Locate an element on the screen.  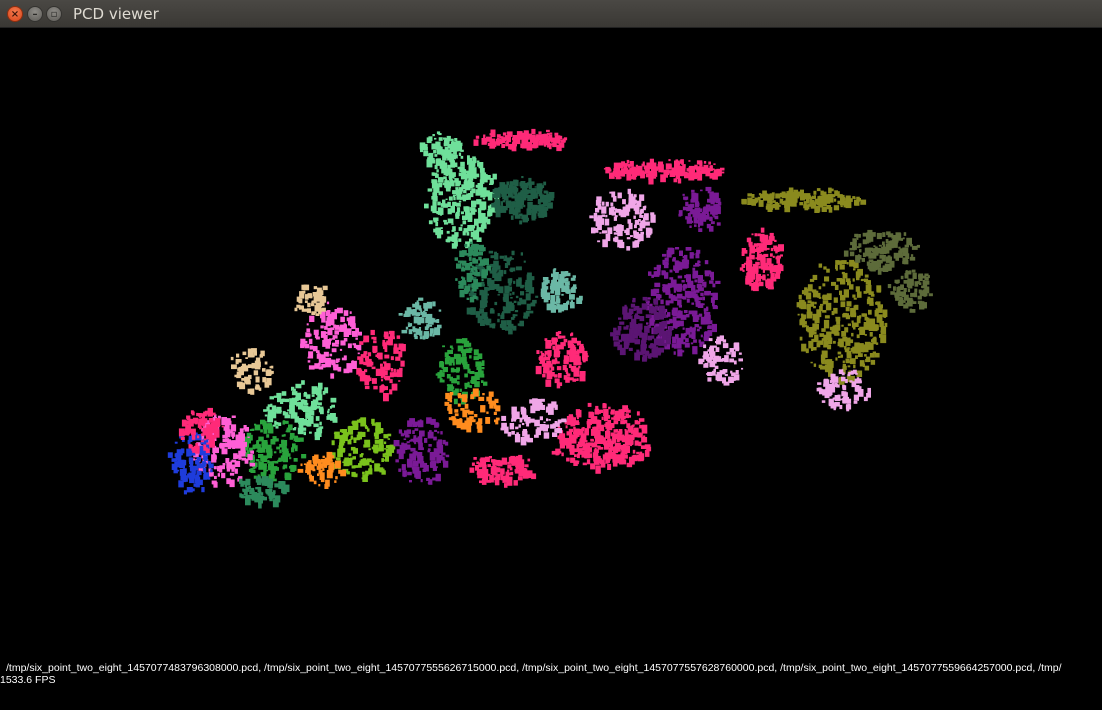
window-minimize-button: – is located at coordinates (35, 14).